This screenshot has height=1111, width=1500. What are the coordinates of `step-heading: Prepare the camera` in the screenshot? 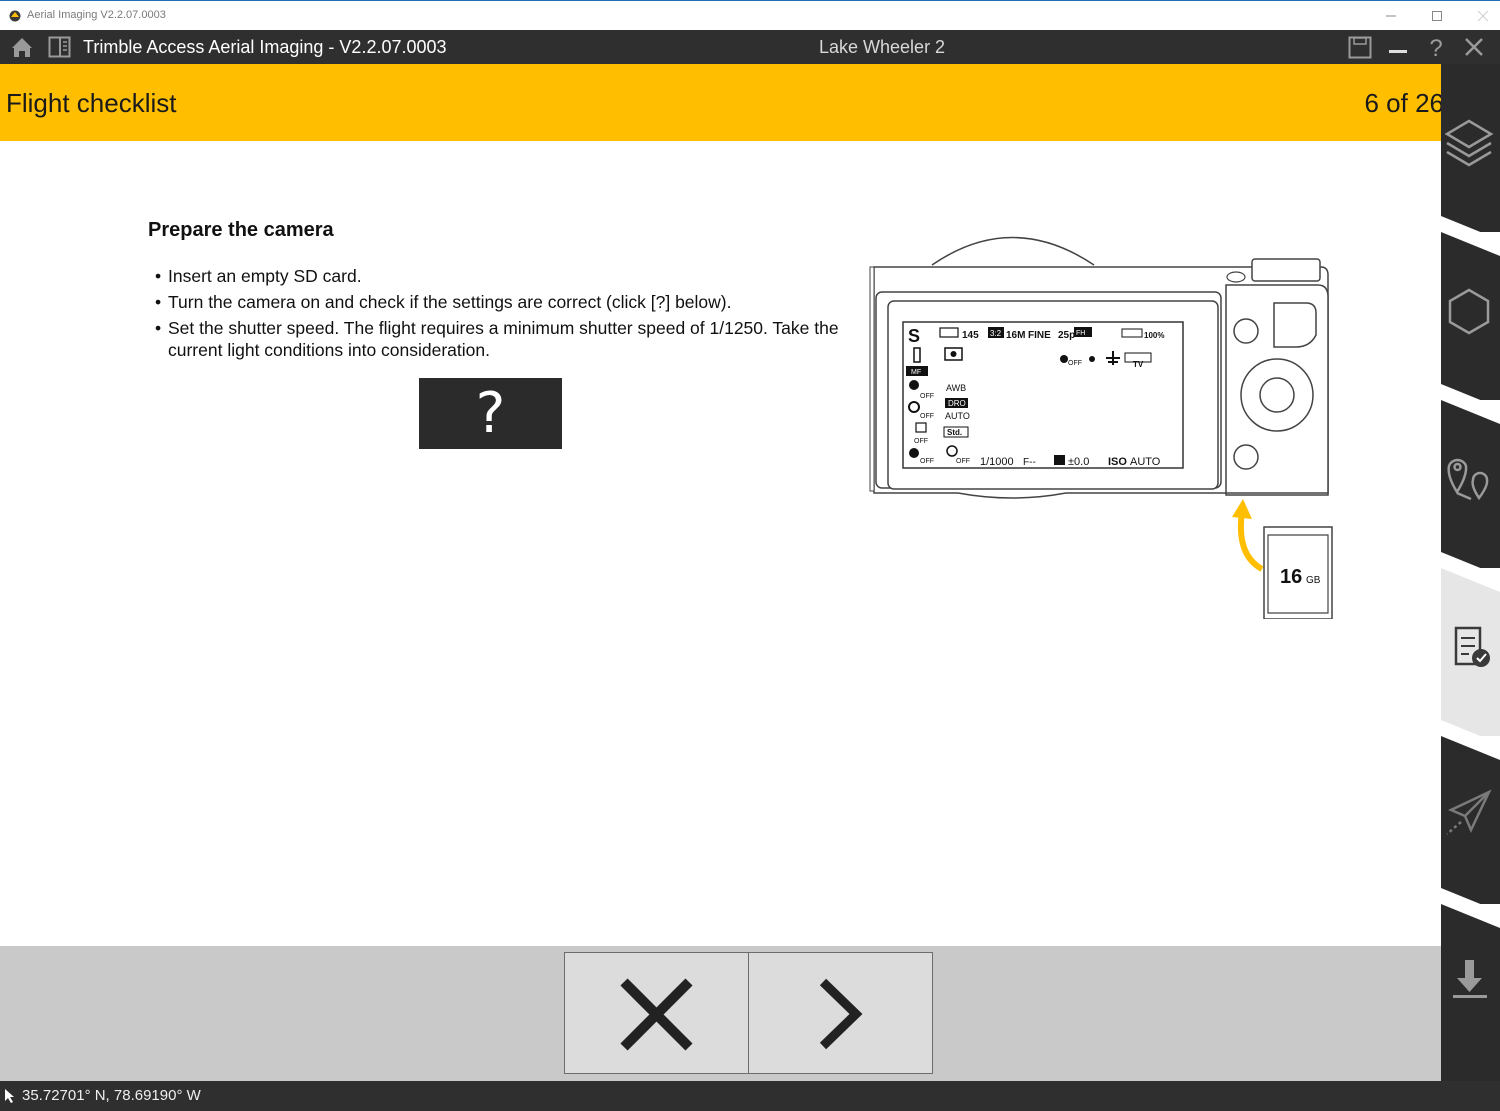 It's located at (241, 230).